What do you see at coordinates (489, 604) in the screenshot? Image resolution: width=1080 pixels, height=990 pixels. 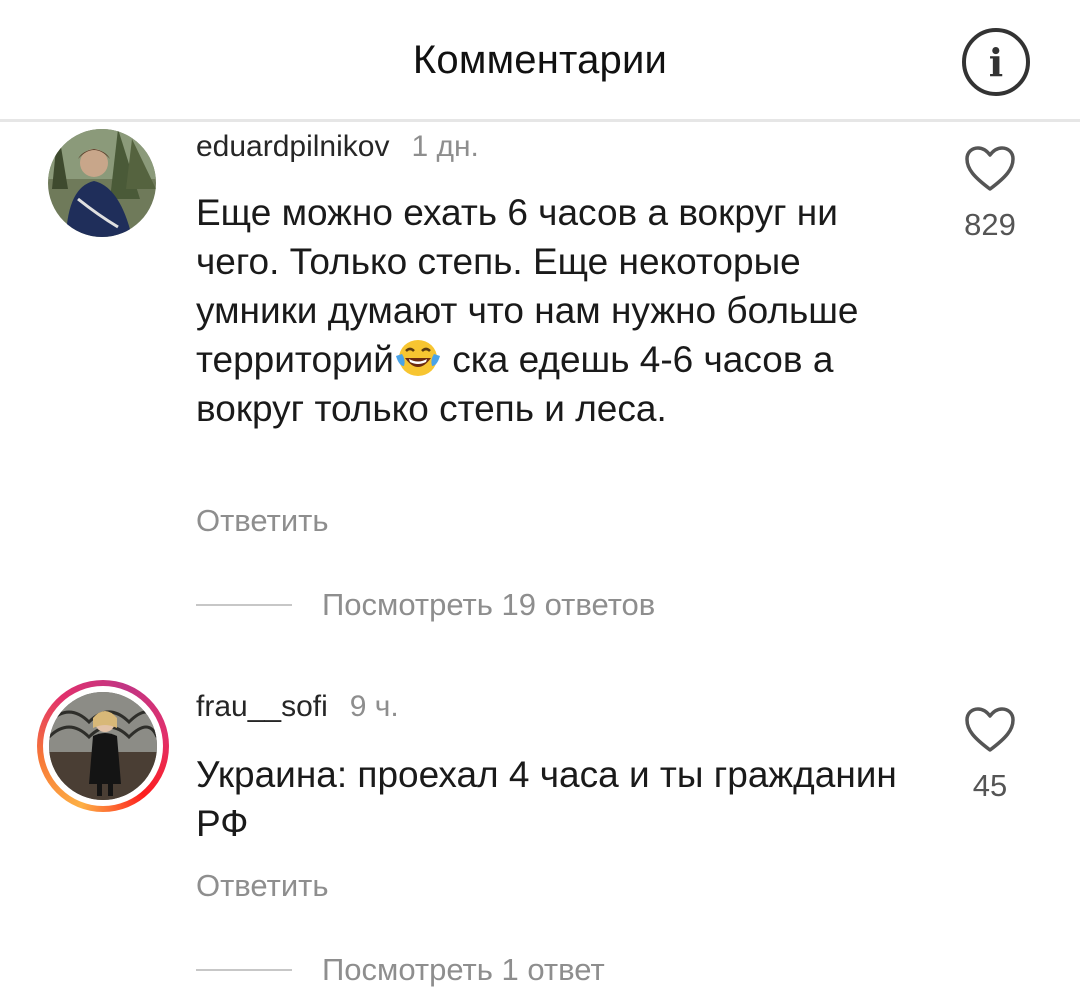 I see `view-replies-label: Посмотреть 19 ответов` at bounding box center [489, 604].